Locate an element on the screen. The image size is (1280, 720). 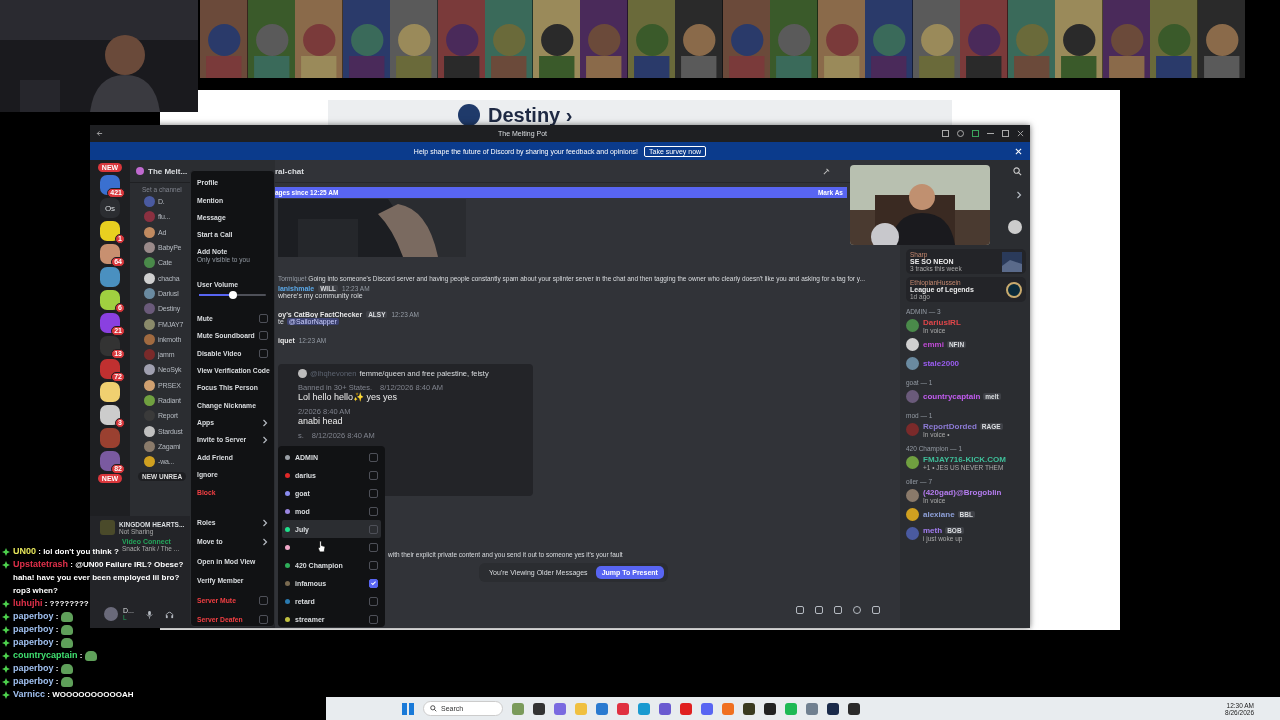
chat-message: countrycaptain : is located at coordinates (48, 655).